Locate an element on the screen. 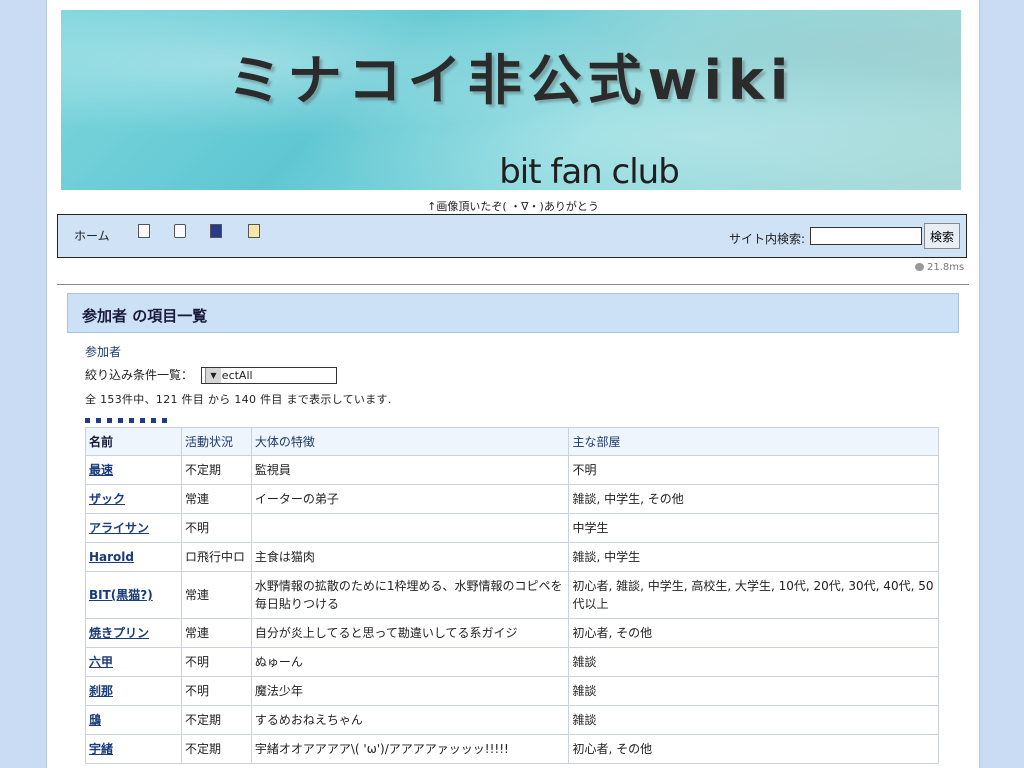 This screenshot has height=768, width=1024. render-time: 21.8ms is located at coordinates (939, 267).